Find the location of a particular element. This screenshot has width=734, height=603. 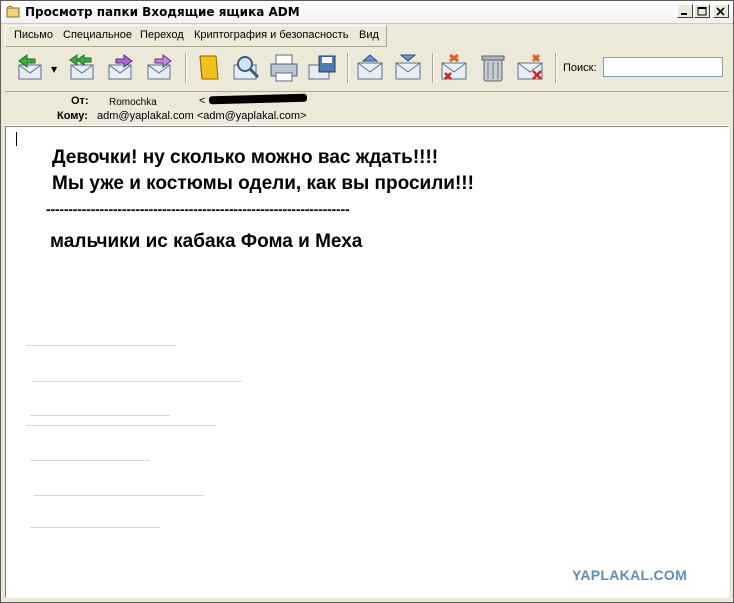

print-icon is located at coordinates (284, 68).